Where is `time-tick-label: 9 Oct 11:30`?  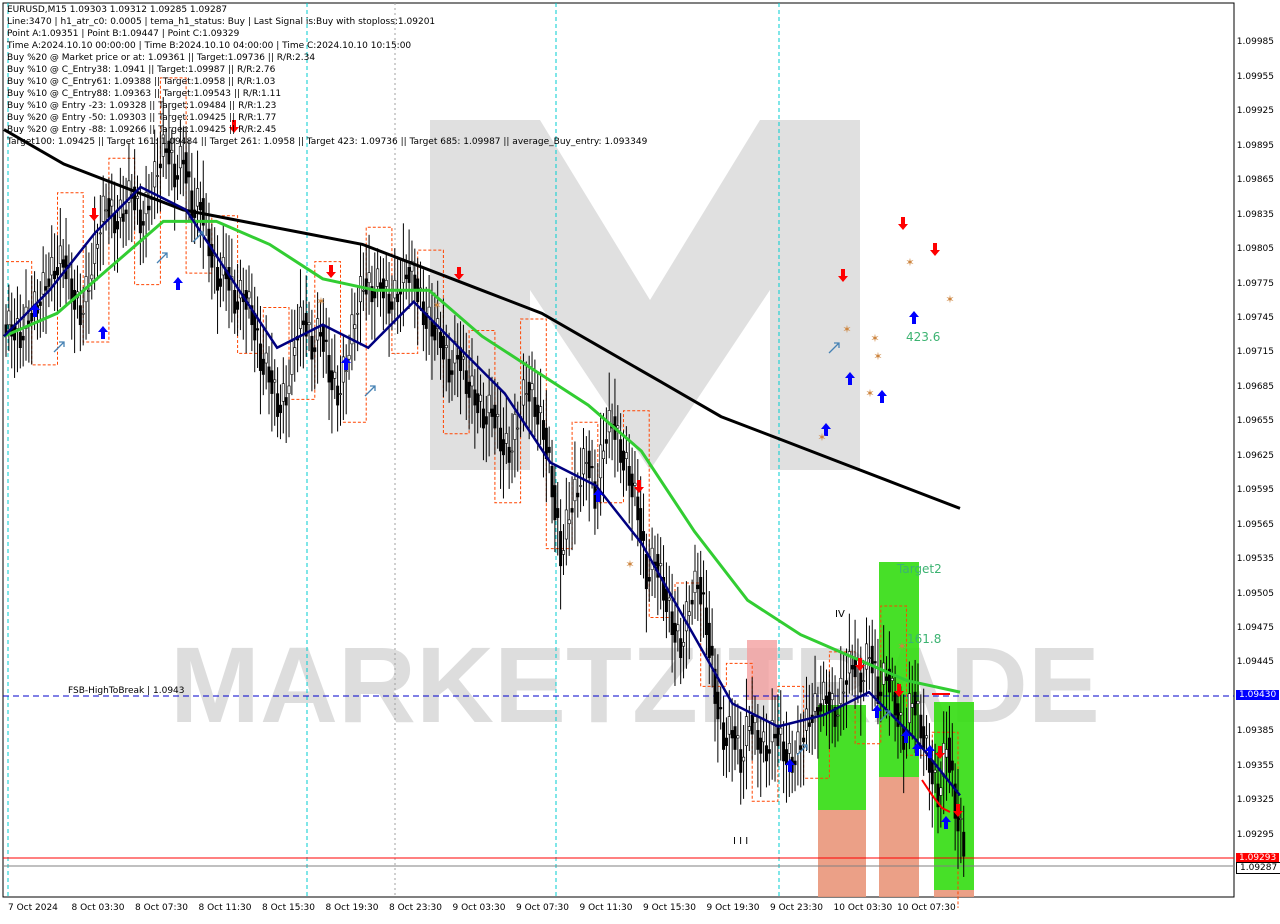
time-tick-label: 9 Oct 11:30 is located at coordinates (606, 908).